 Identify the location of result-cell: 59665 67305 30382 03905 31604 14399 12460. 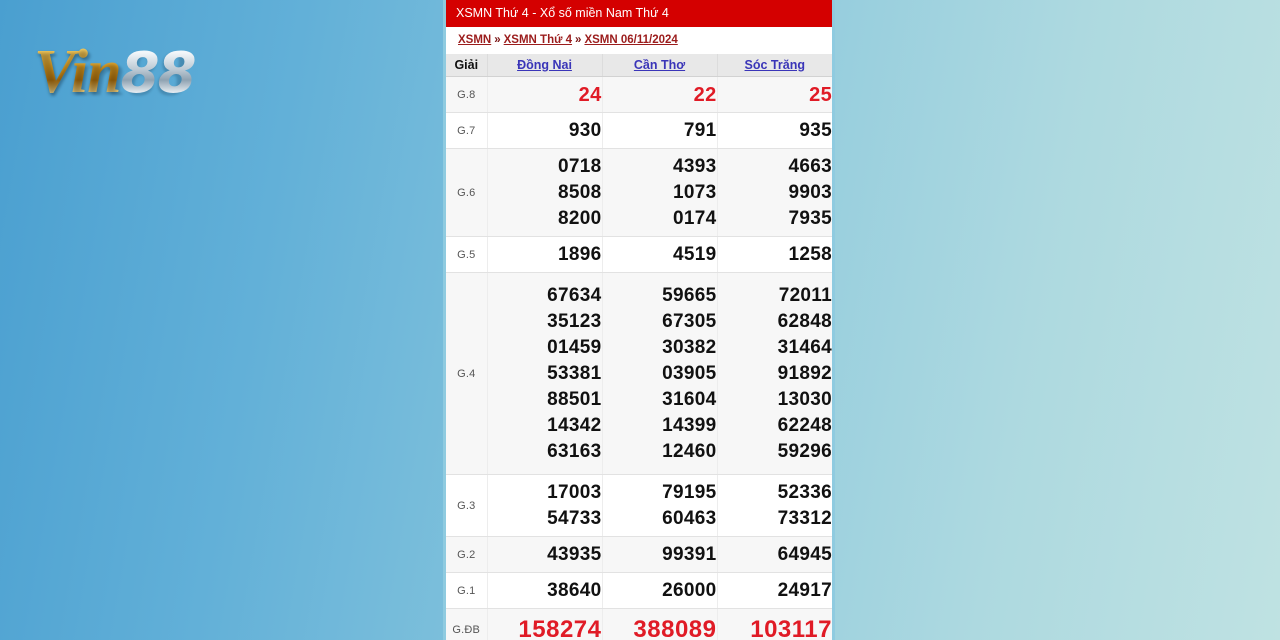
(660, 373).